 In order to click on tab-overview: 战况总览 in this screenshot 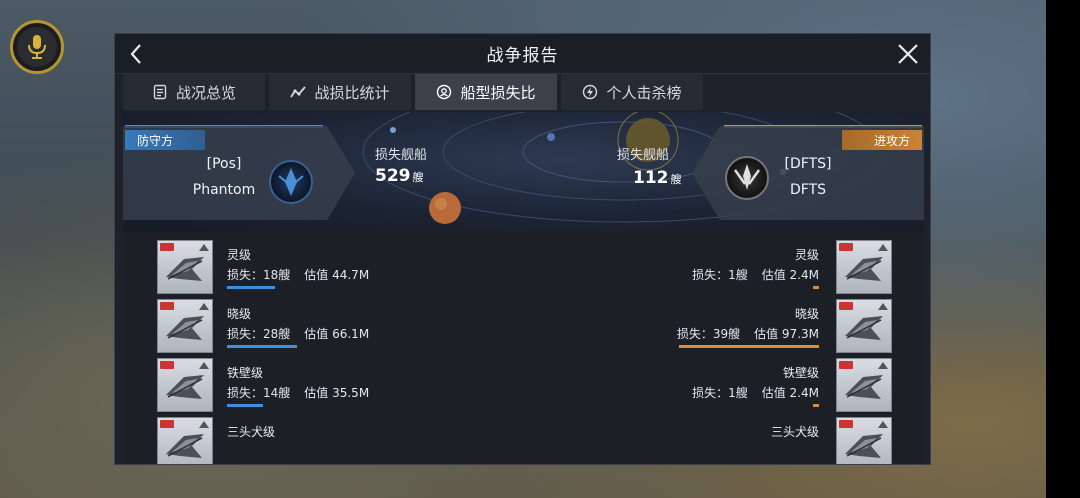, I will do `click(194, 92)`.